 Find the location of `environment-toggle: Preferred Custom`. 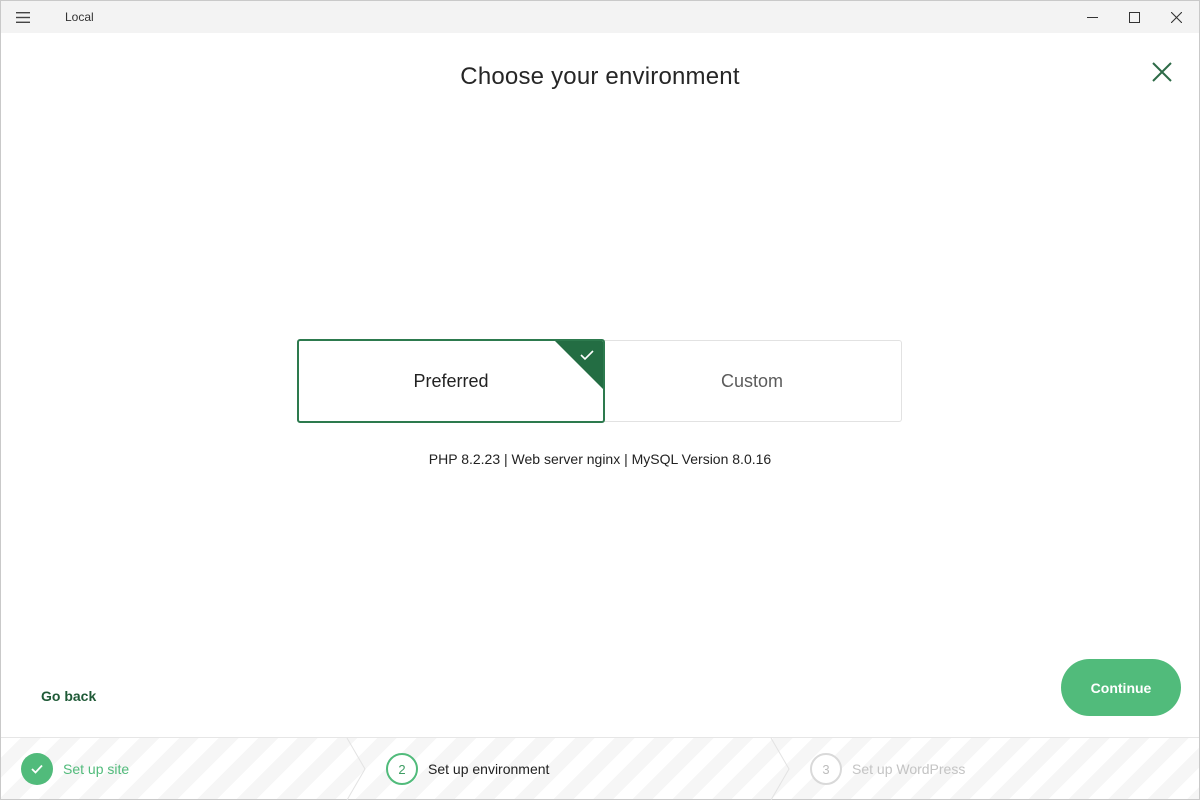

environment-toggle: Preferred Custom is located at coordinates (599, 381).